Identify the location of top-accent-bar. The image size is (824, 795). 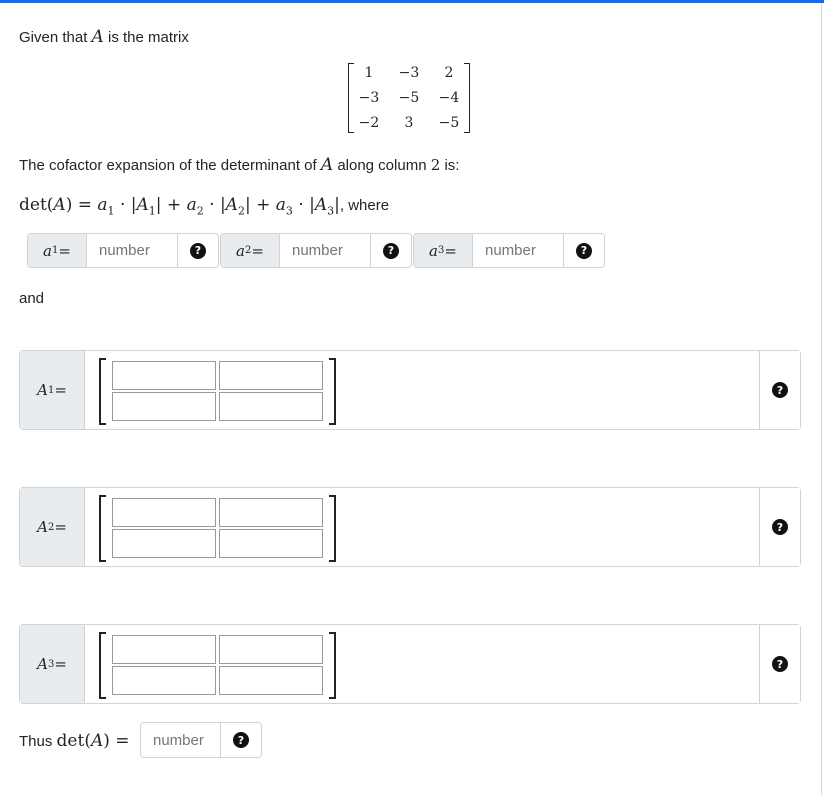
(412, 1).